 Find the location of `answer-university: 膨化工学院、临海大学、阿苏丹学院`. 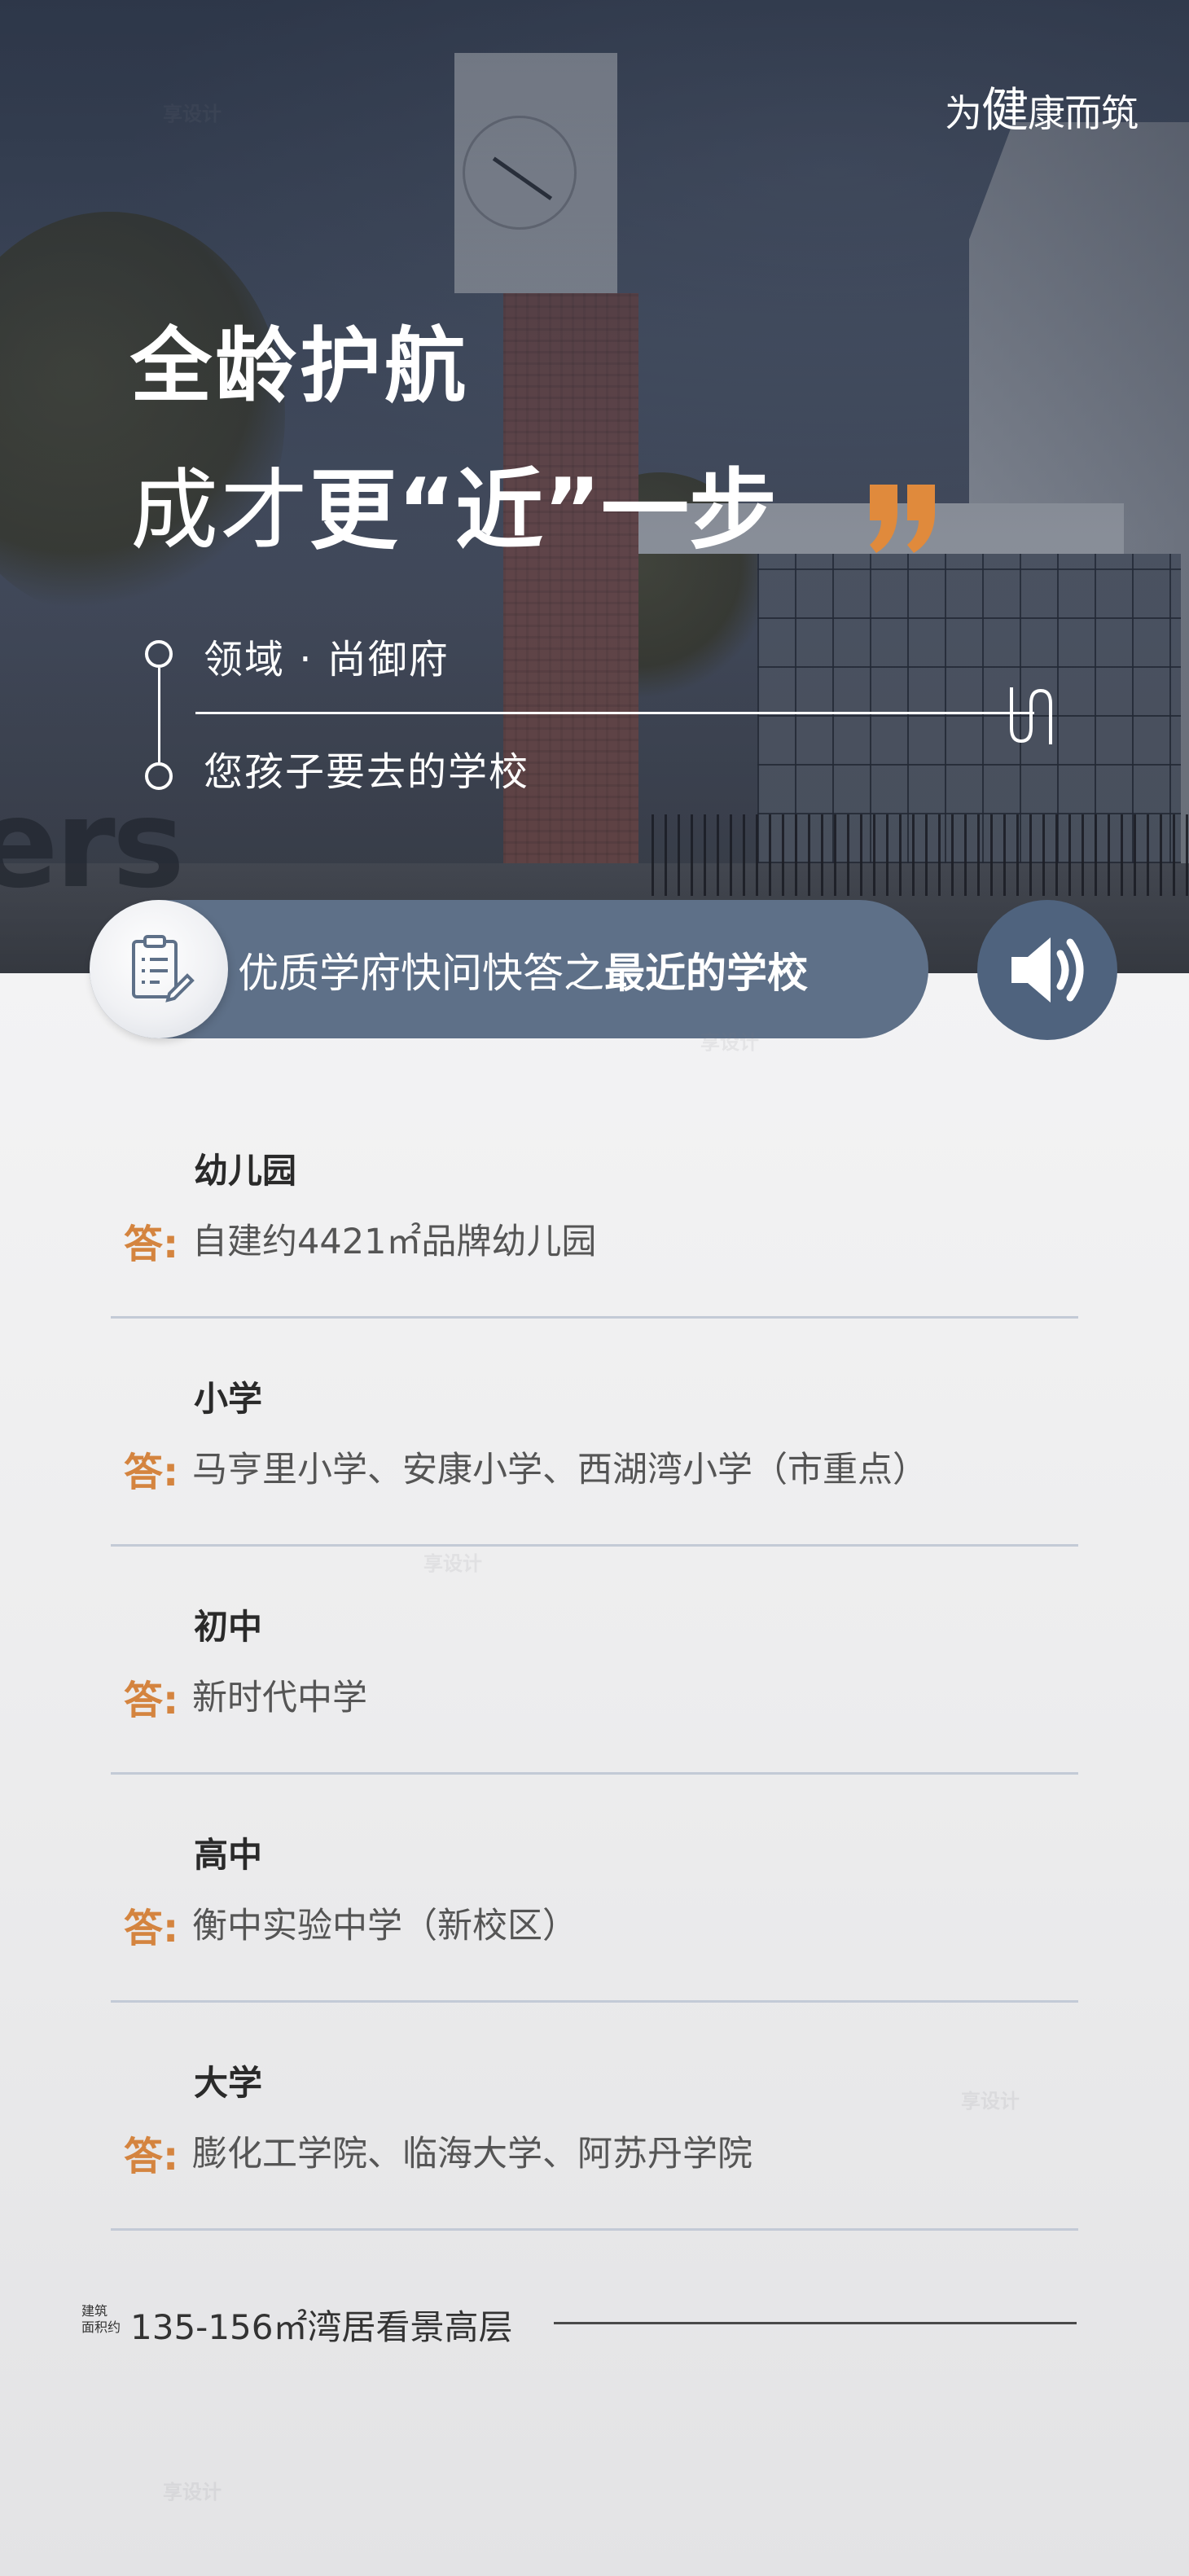

answer-university: 膨化工学院、临海大学、阿苏丹学院 is located at coordinates (472, 2154).